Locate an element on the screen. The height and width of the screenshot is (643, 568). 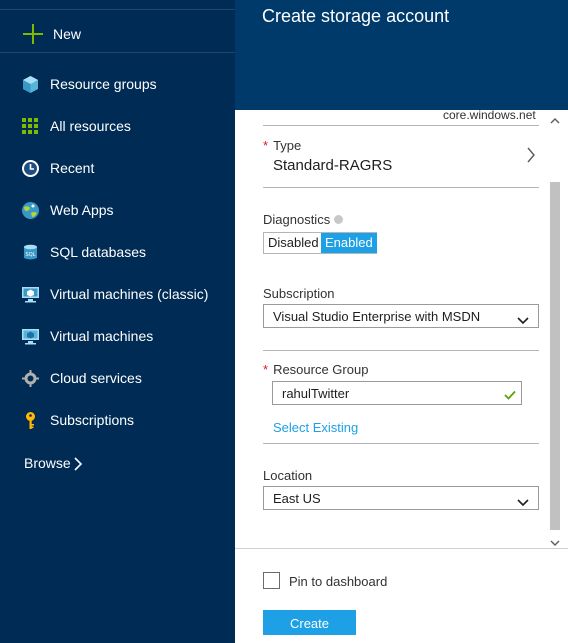
sidebar-item-label: Cloud services is located at coordinates (96, 378).